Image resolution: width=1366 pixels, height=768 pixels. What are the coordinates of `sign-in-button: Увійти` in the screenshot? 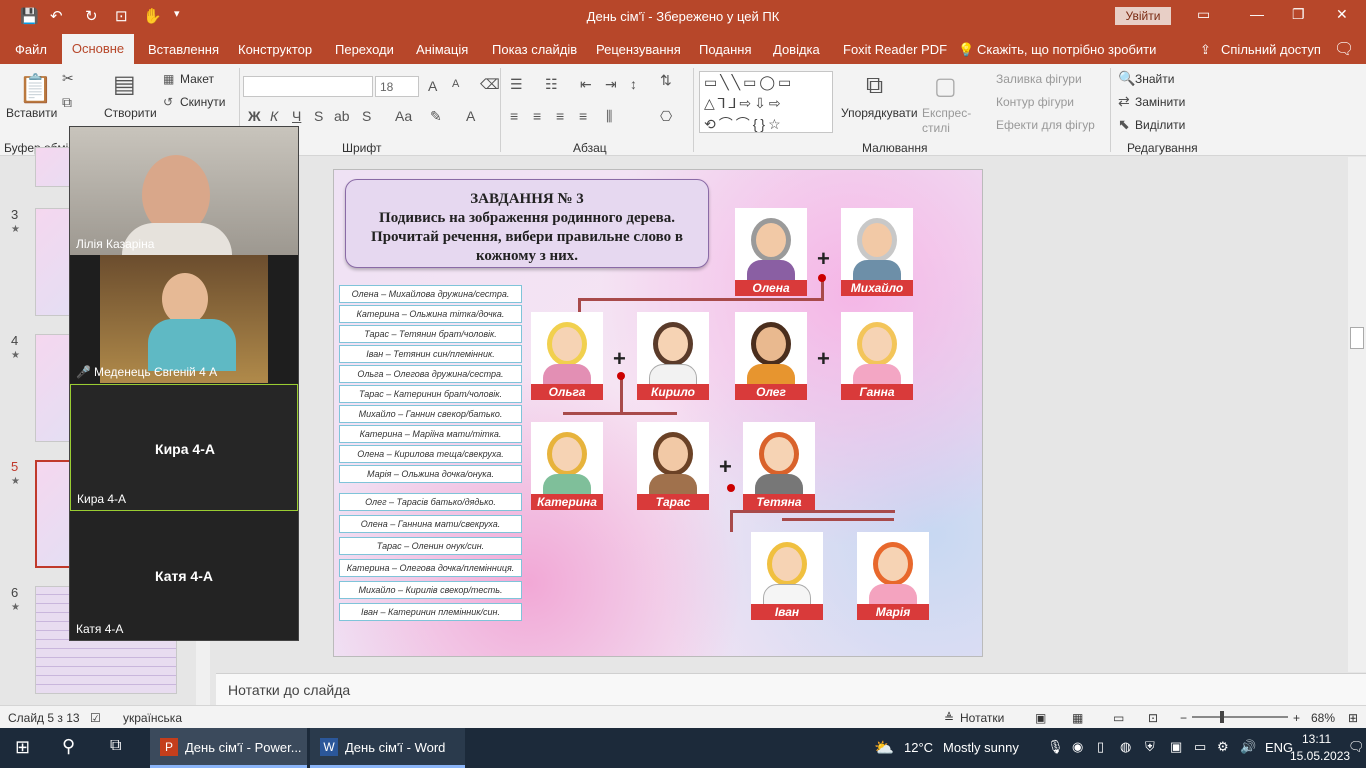 It's located at (1143, 16).